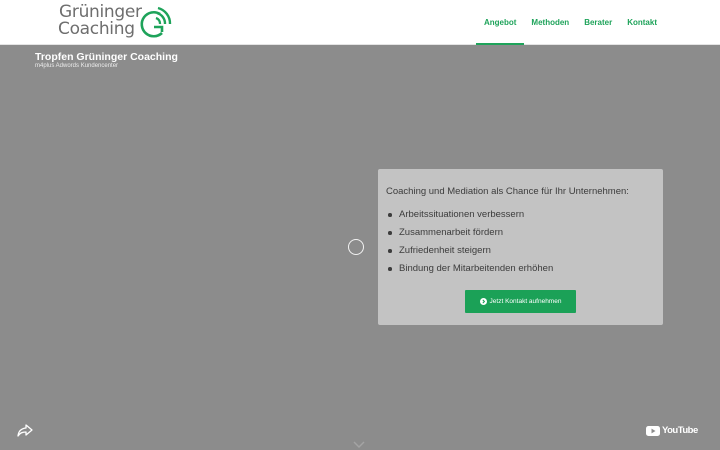 This screenshot has width=720, height=450. I want to click on loading-spinner-icon, so click(356, 247).